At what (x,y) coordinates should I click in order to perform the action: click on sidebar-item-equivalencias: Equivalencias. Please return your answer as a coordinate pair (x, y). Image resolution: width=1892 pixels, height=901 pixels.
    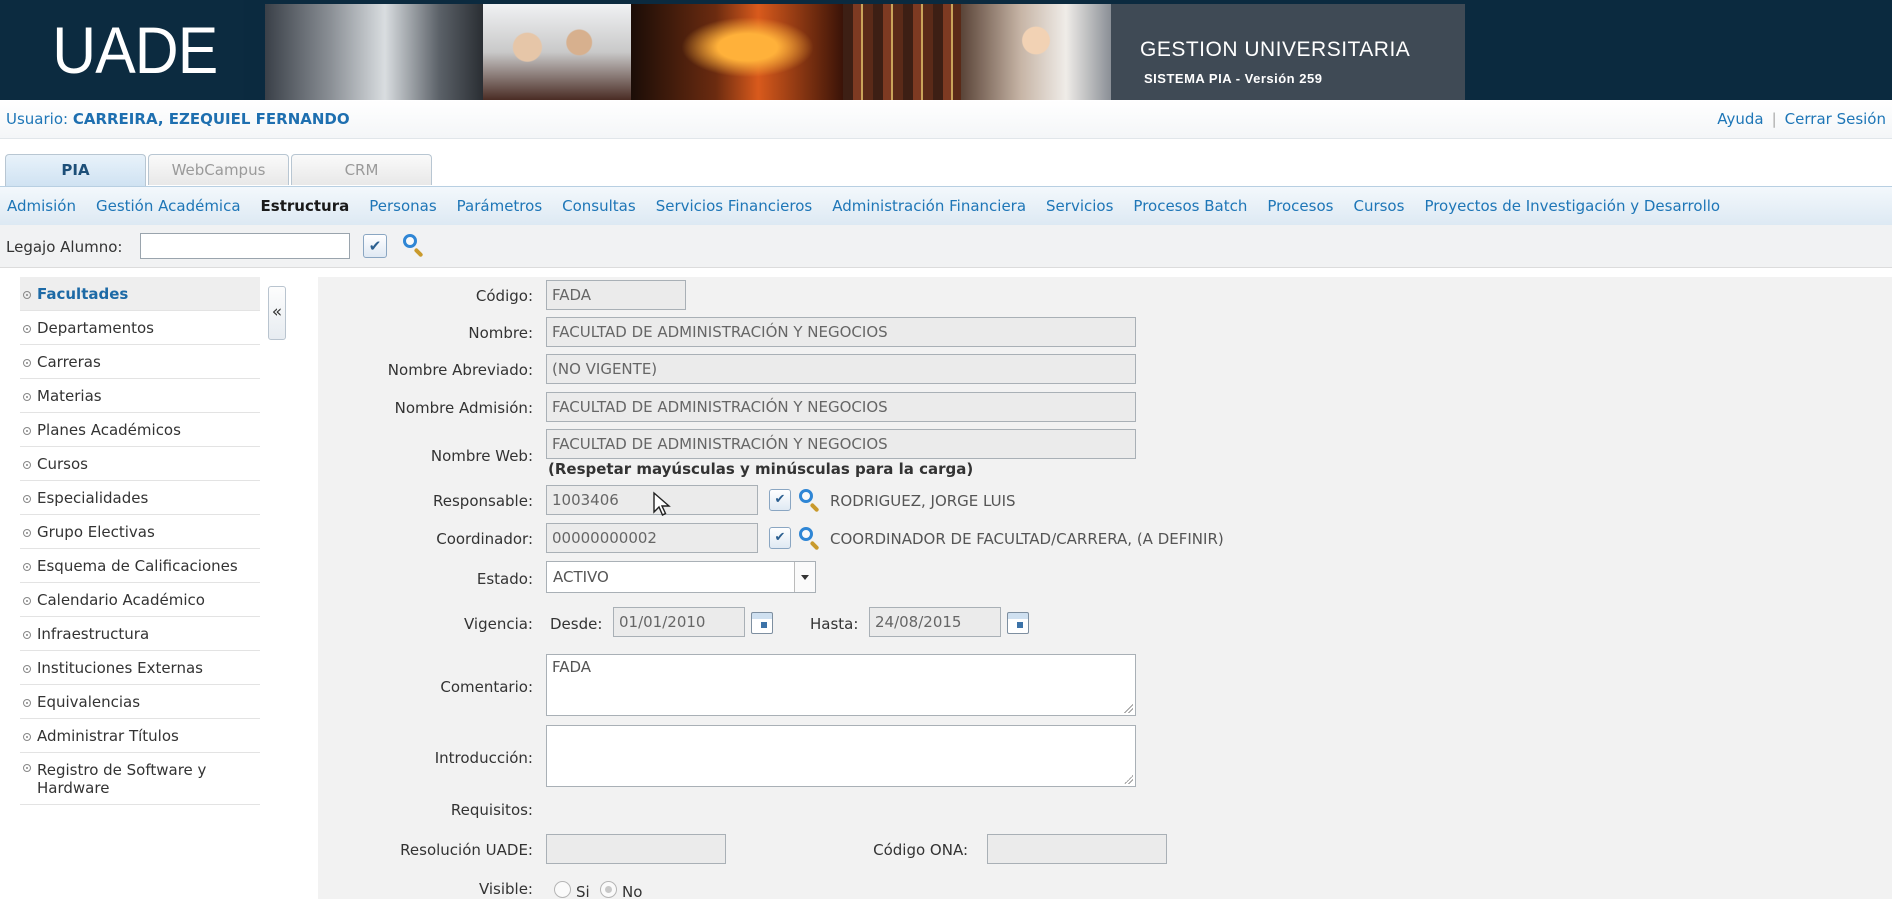
    Looking at the image, I should click on (140, 702).